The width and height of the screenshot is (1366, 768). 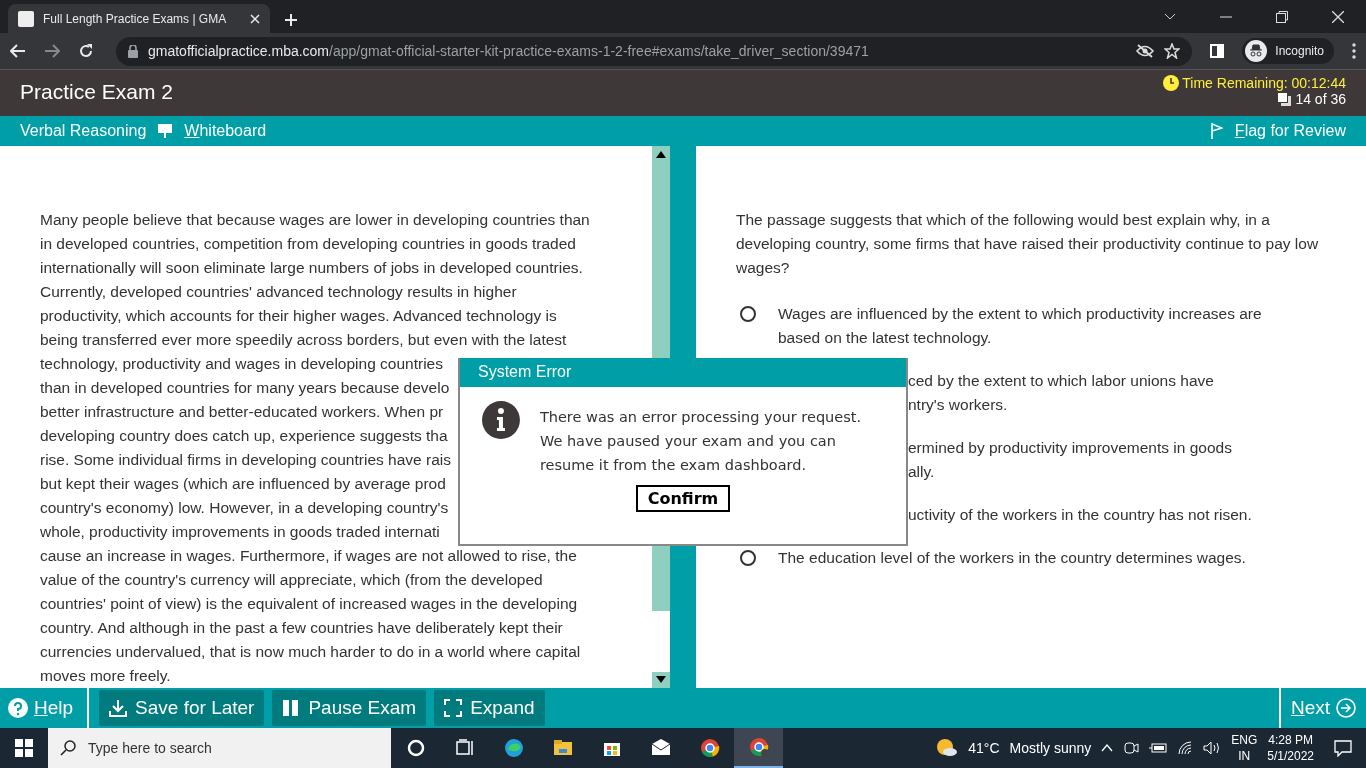 What do you see at coordinates (105, 676) in the screenshot?
I see `passage-line: moves more freely.` at bounding box center [105, 676].